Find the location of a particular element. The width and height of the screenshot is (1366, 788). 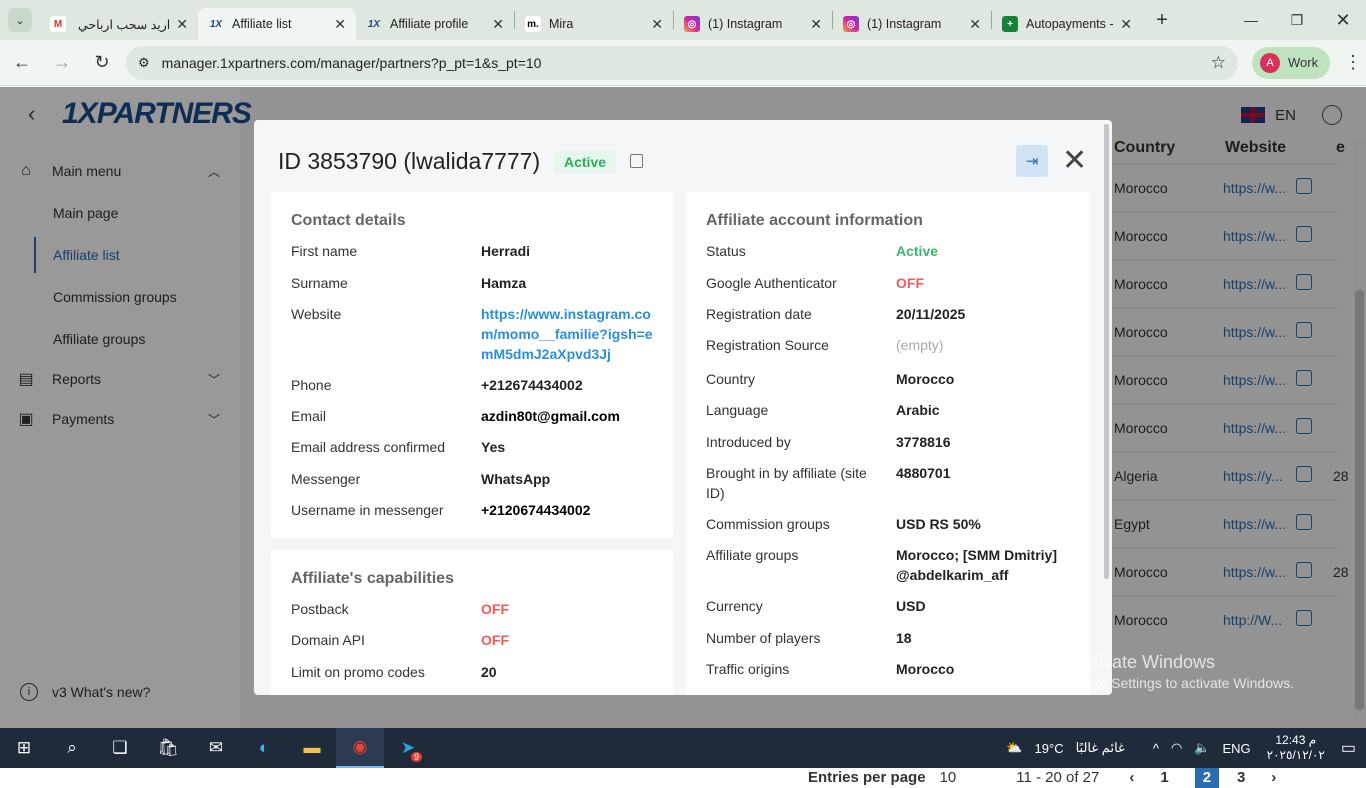

restore-button: ❐ is located at coordinates (1297, 20).